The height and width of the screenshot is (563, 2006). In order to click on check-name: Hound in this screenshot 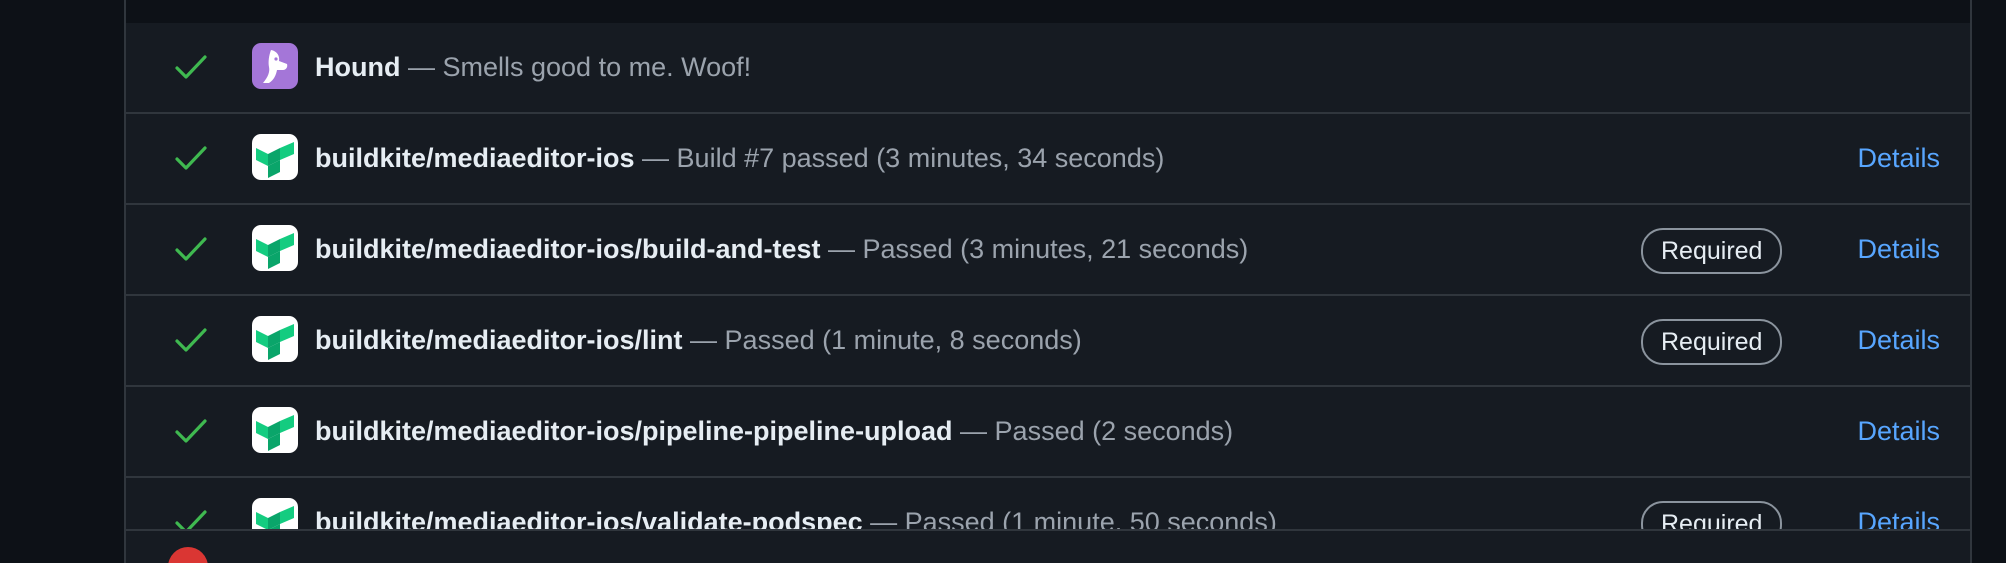, I will do `click(358, 67)`.